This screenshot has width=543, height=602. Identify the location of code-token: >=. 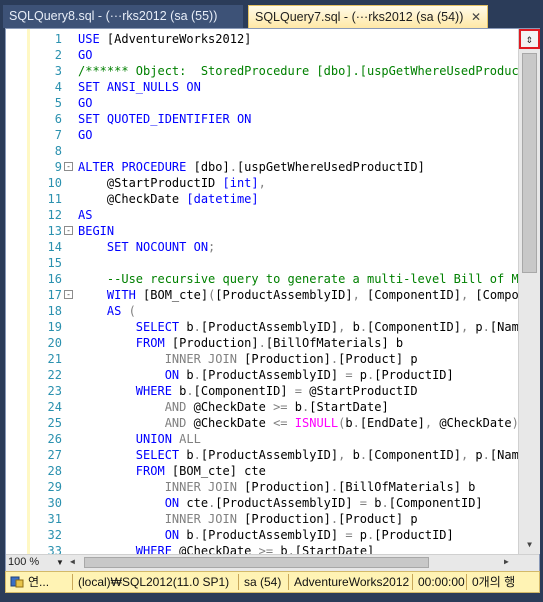
(284, 407).